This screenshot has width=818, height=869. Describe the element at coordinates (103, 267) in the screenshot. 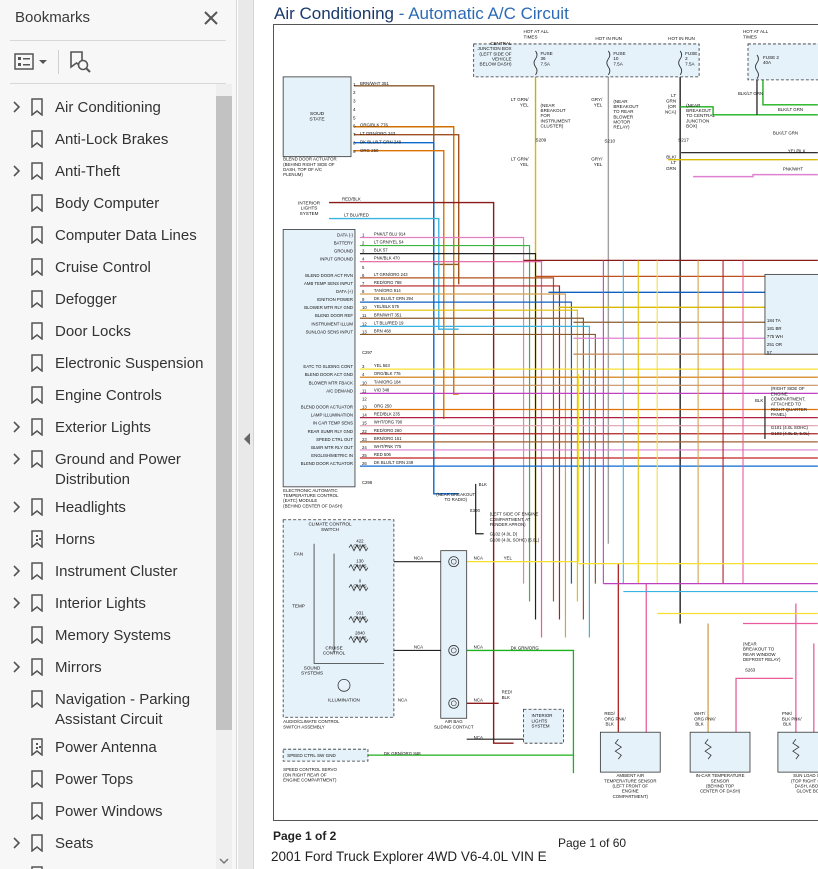

I see `bookmark-label: Cruise Control` at that location.